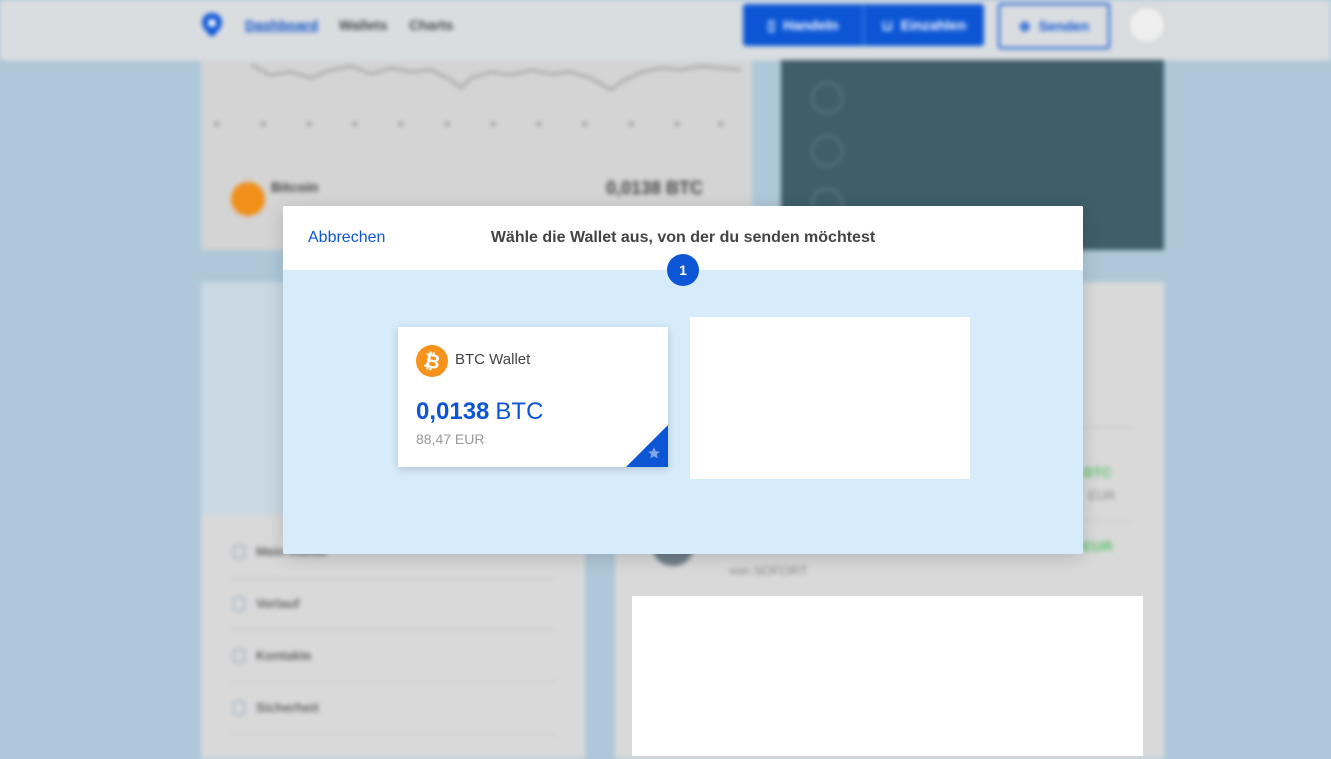 The width and height of the screenshot is (1331, 759). I want to click on contacts-icon, so click(239, 656).